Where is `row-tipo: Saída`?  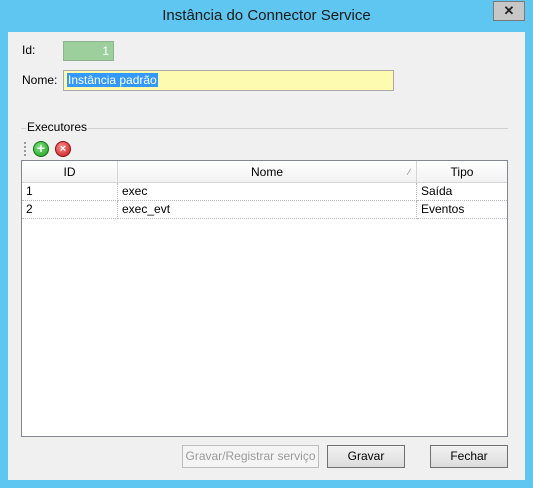 row-tipo: Saída is located at coordinates (462, 192).